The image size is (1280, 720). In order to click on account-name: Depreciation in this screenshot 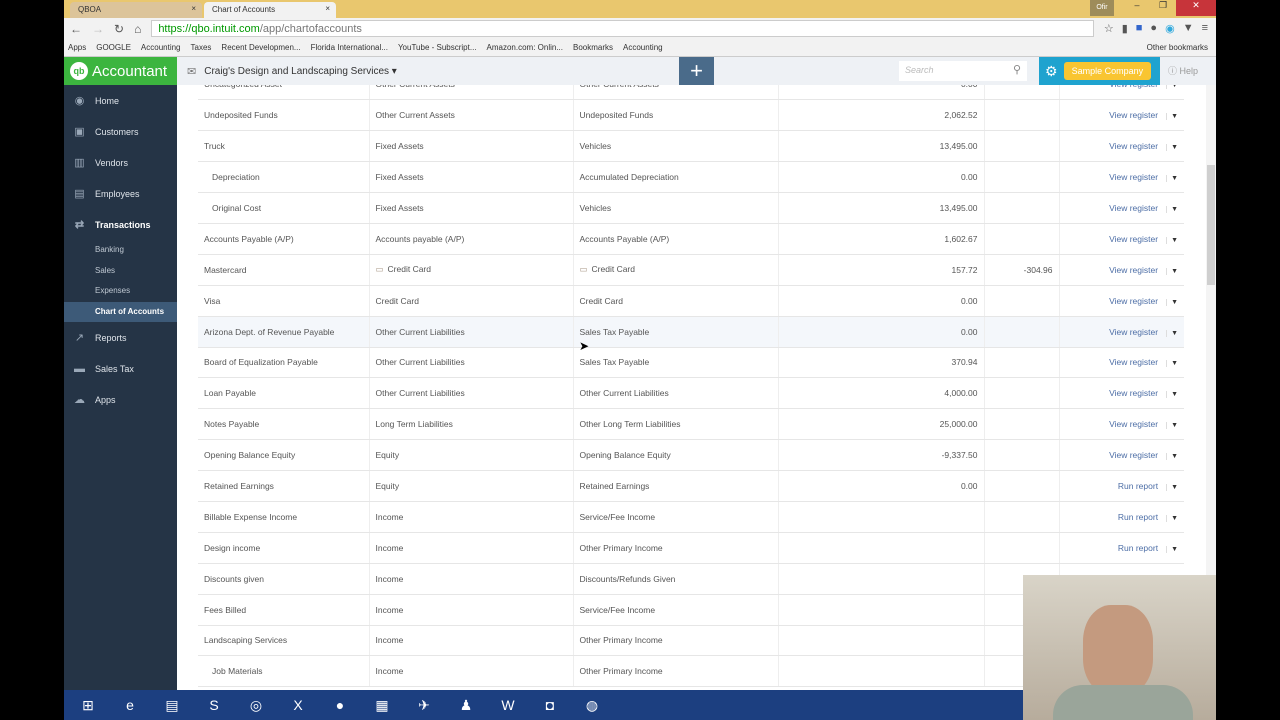, I will do `click(283, 177)`.